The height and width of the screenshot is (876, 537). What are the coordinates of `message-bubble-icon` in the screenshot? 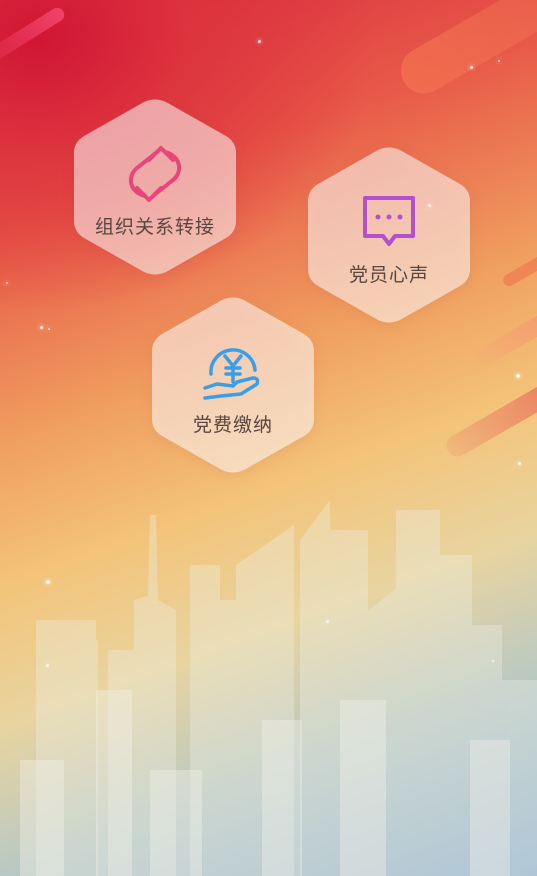 It's located at (389, 222).